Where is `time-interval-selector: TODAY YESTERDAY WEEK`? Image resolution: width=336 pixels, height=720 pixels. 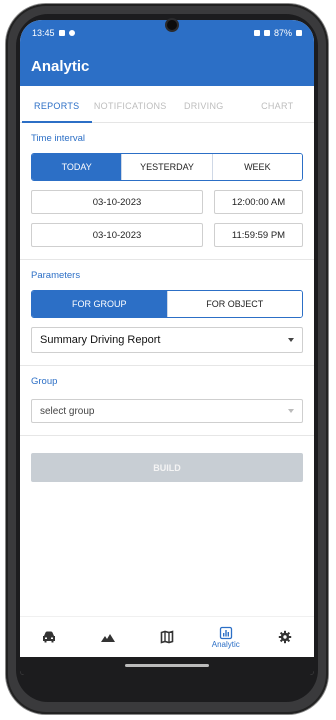
time-interval-selector: TODAY YESTERDAY WEEK is located at coordinates (167, 167).